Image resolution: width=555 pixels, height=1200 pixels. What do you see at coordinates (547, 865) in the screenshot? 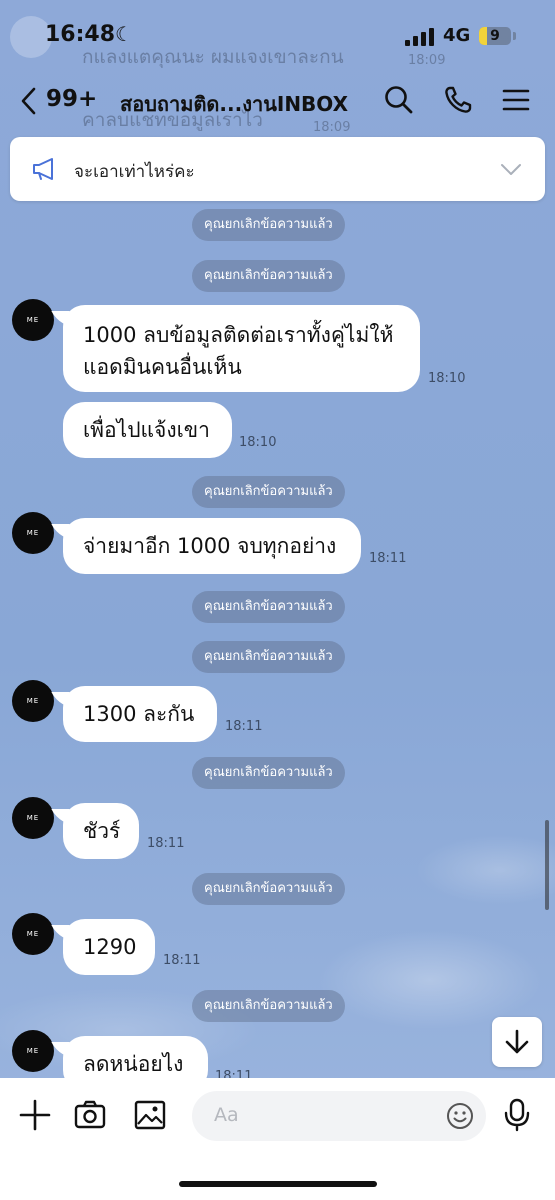
I see `scroll-indicator` at bounding box center [547, 865].